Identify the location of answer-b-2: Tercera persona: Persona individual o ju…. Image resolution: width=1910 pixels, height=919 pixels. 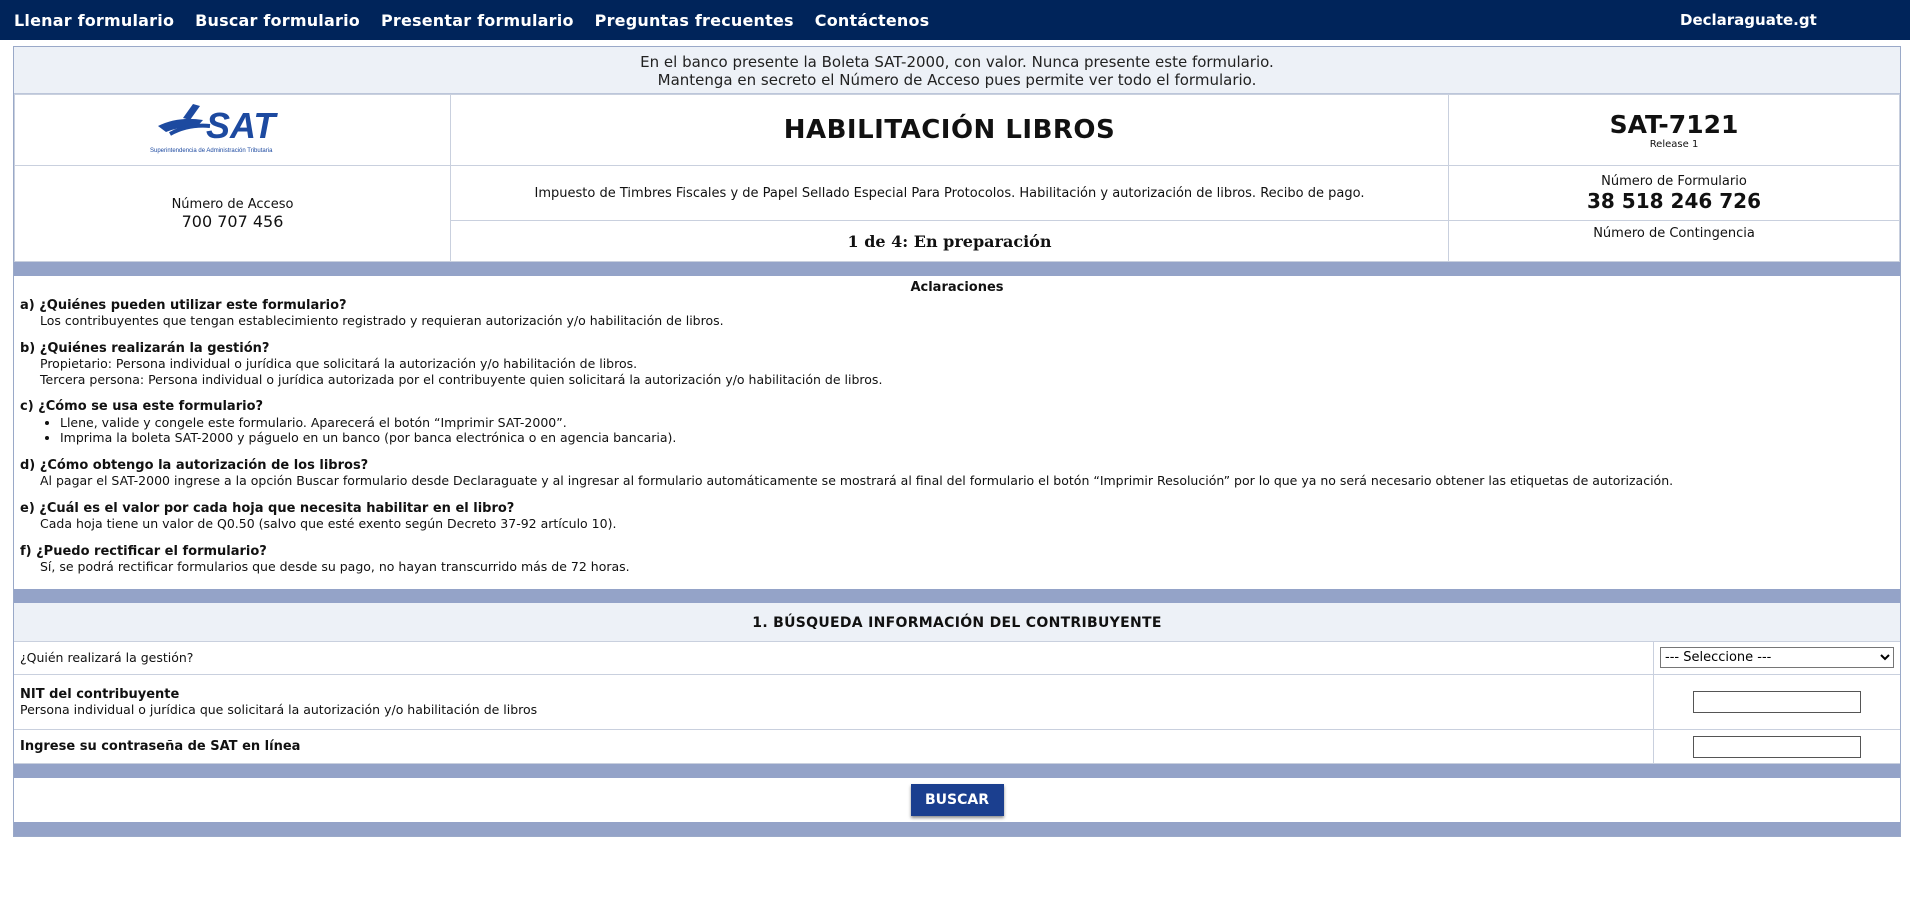
(461, 379).